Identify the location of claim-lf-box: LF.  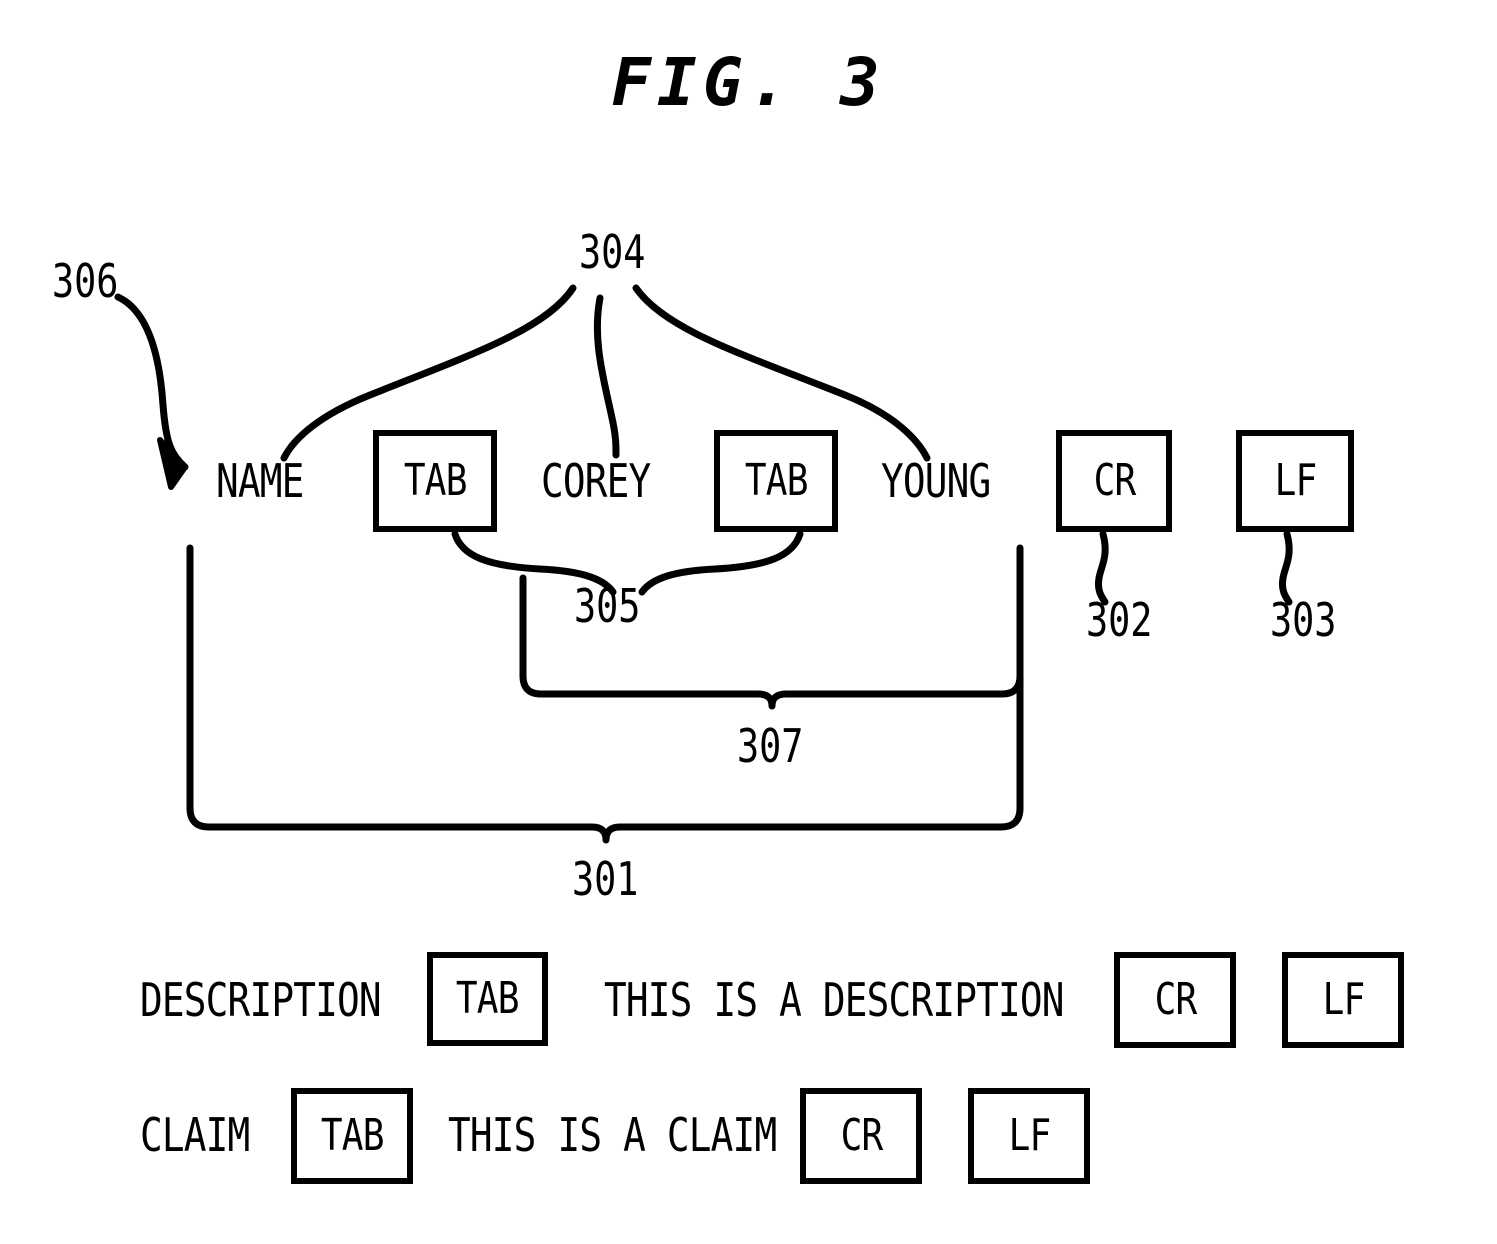
(1029, 1136).